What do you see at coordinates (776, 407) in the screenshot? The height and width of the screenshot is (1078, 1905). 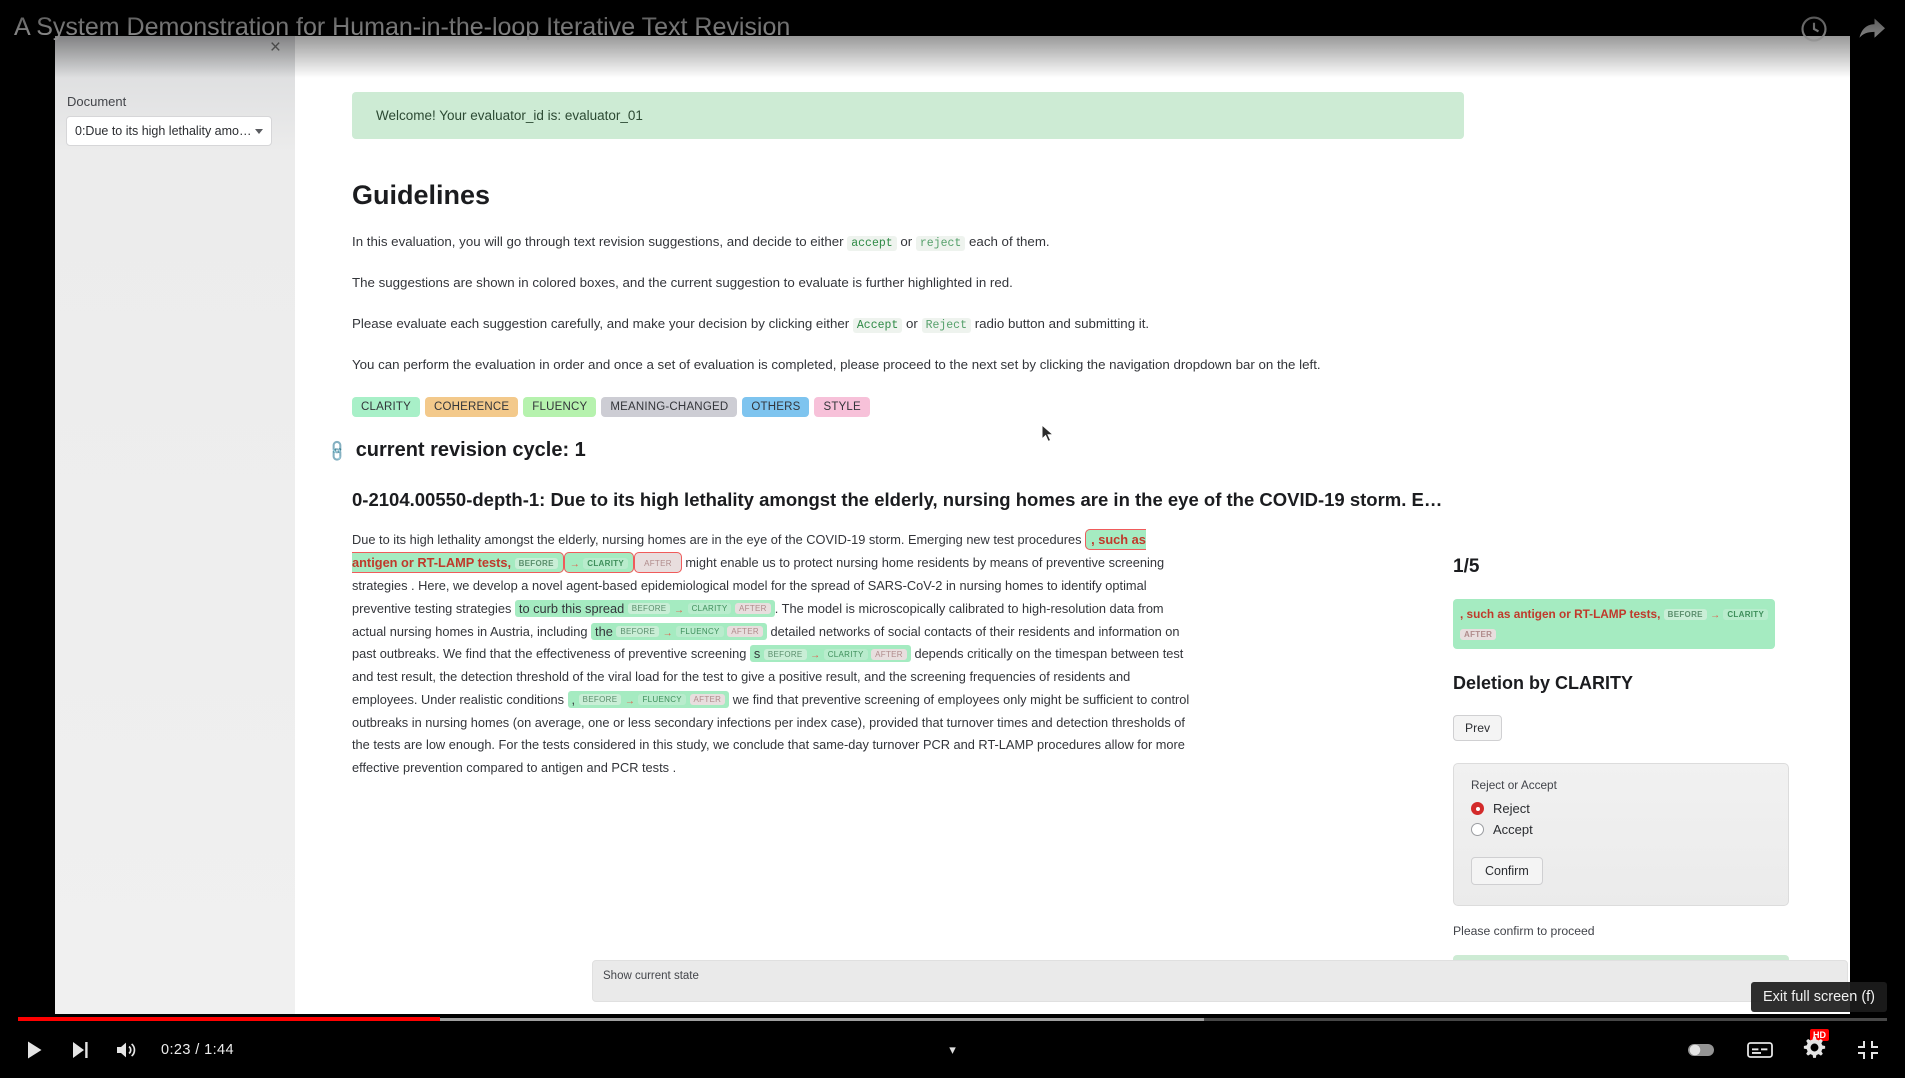 I see `badge-others: OTHERS` at bounding box center [776, 407].